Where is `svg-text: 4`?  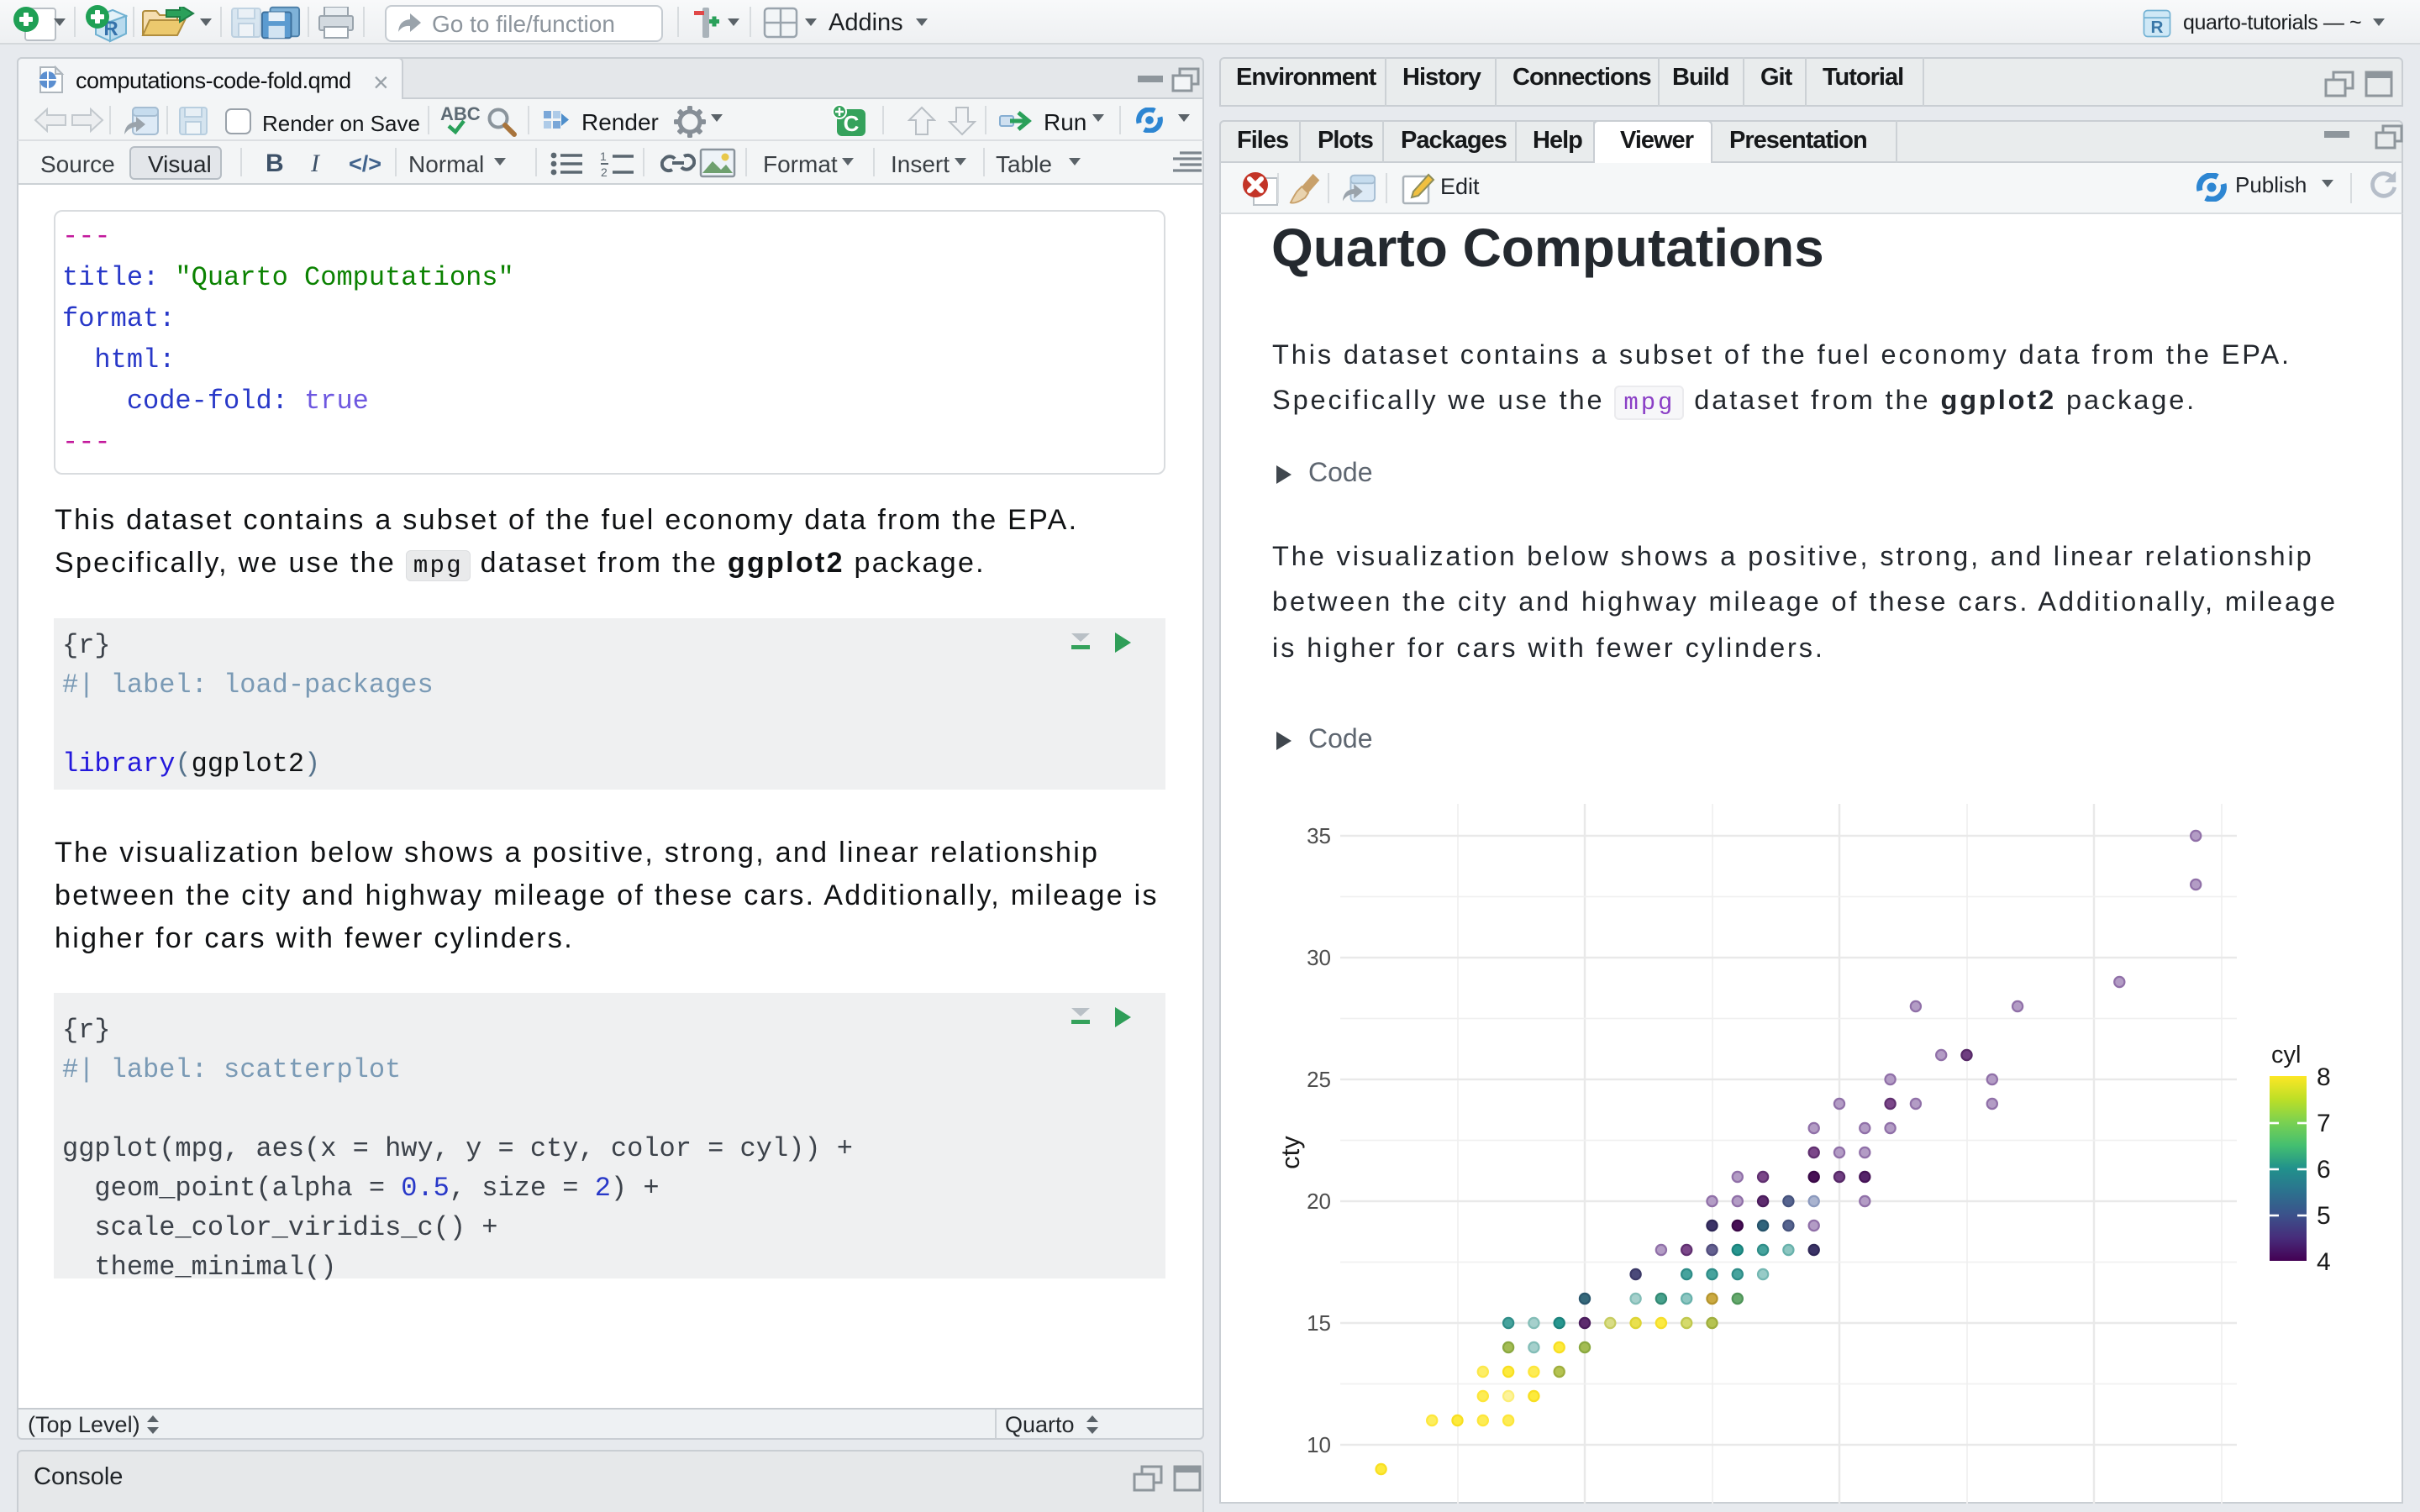
svg-text: 4 is located at coordinates (2324, 1262).